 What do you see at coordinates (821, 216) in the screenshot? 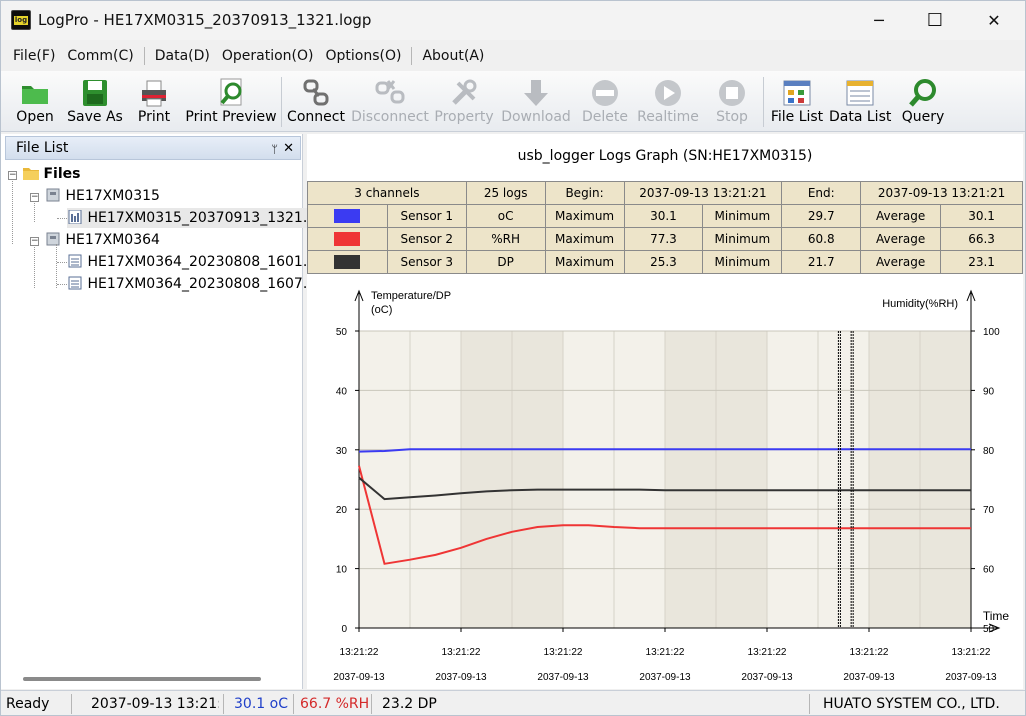
I see `min-value: 29.7` at bounding box center [821, 216].